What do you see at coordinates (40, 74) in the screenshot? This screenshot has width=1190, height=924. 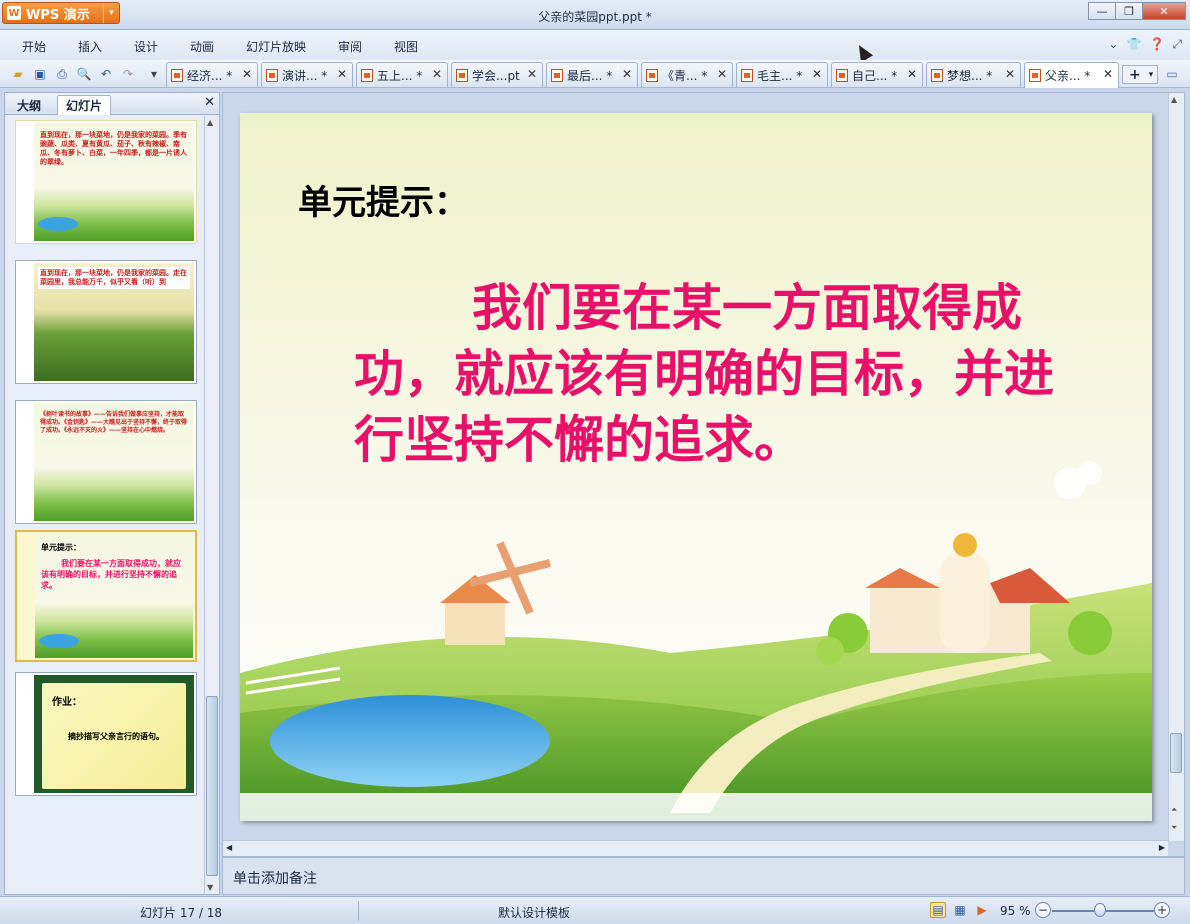 I see `save-icon: ▣` at bounding box center [40, 74].